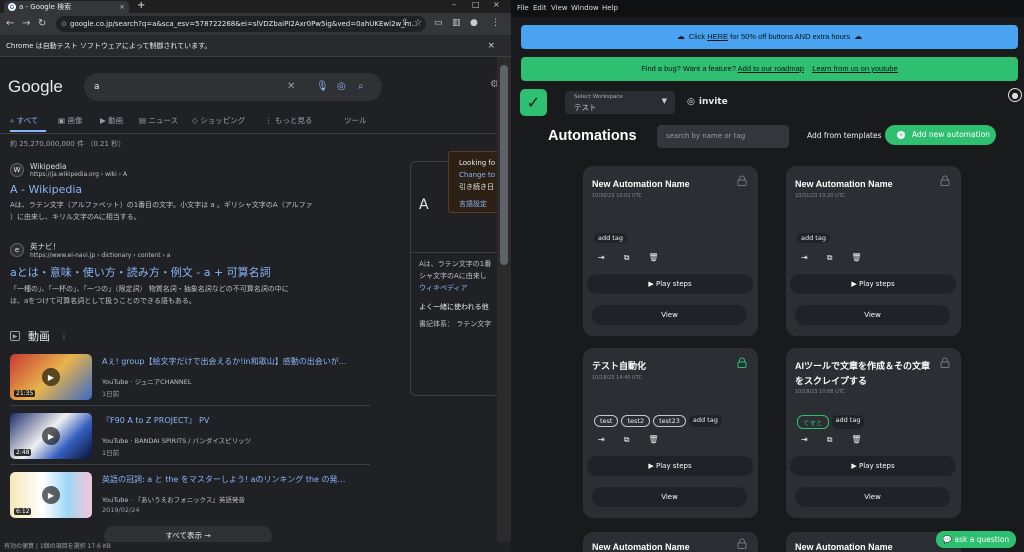 The image size is (1024, 552). What do you see at coordinates (813, 422) in the screenshot?
I see `tag-chip: てすと` at bounding box center [813, 422].